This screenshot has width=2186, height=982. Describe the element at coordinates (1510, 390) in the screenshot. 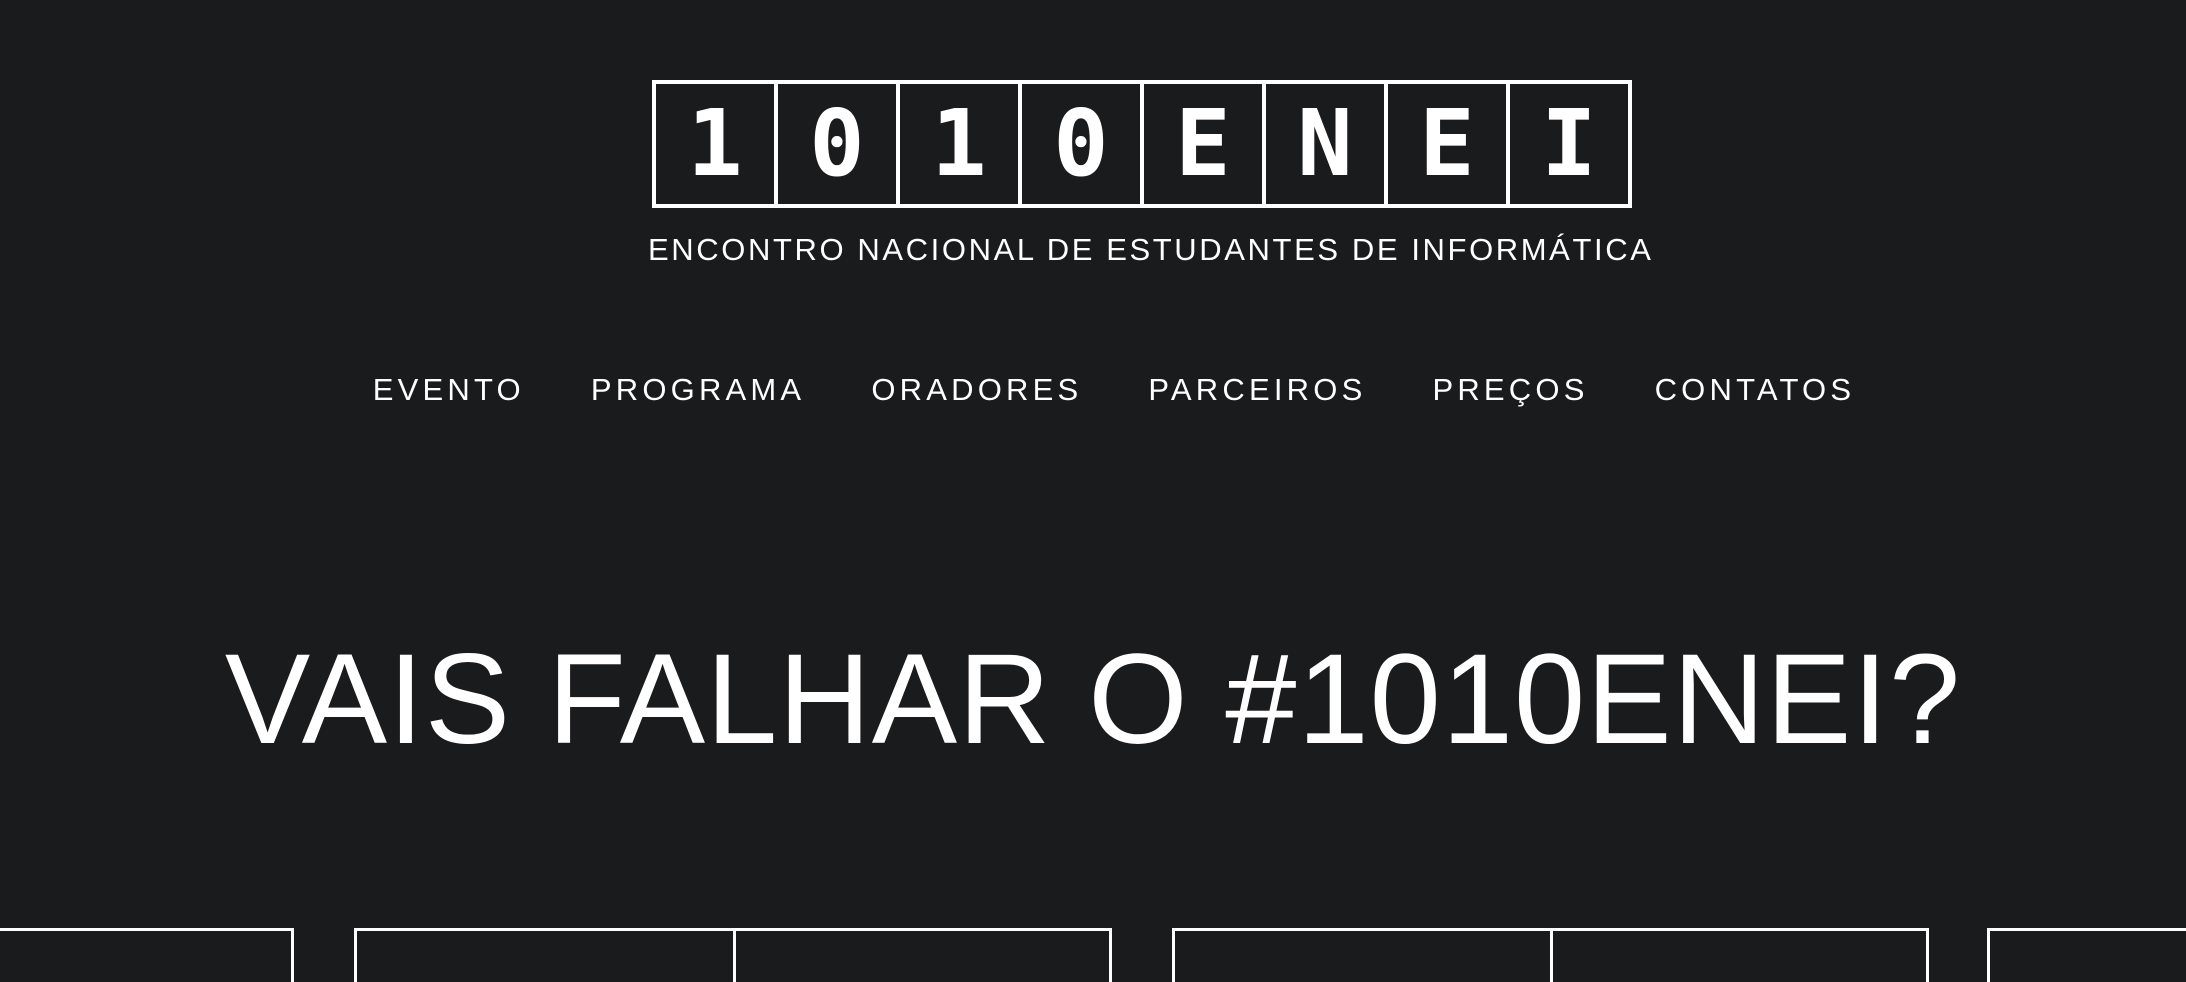

I see `nav-item-precos: PREÇOS` at that location.